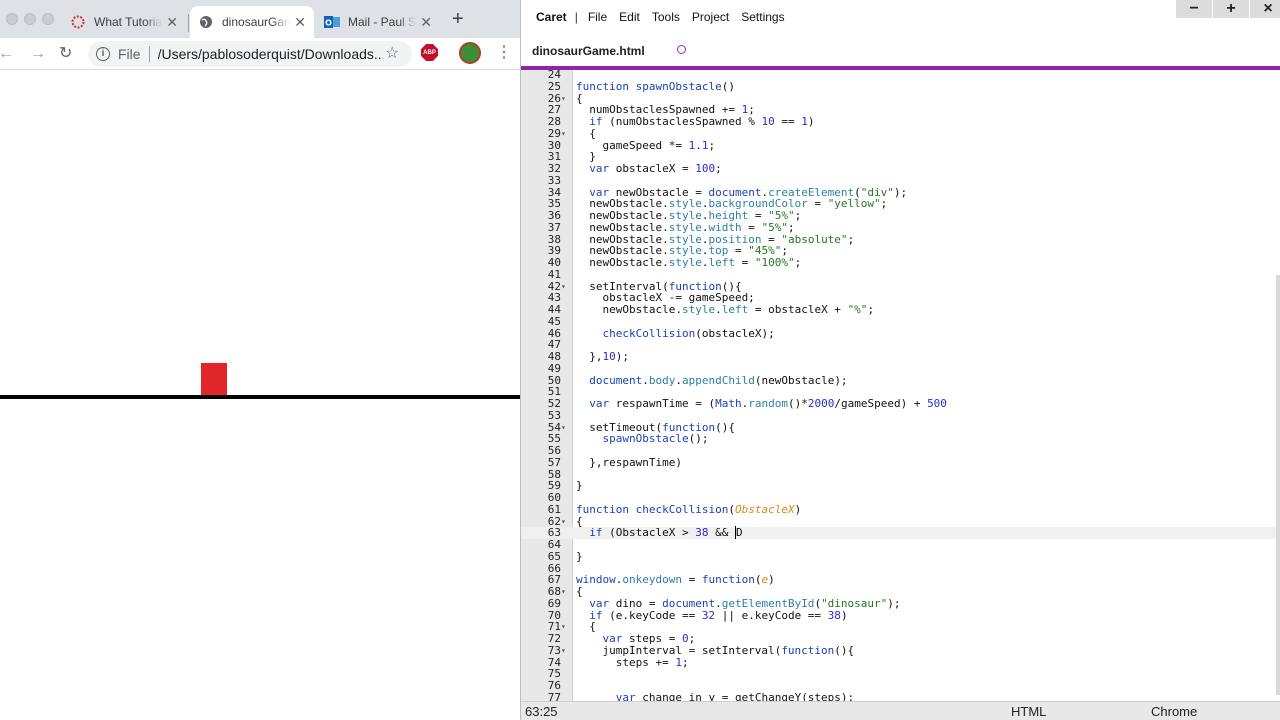  I want to click on code-line: 55 spawnObstacle();, so click(900, 439).